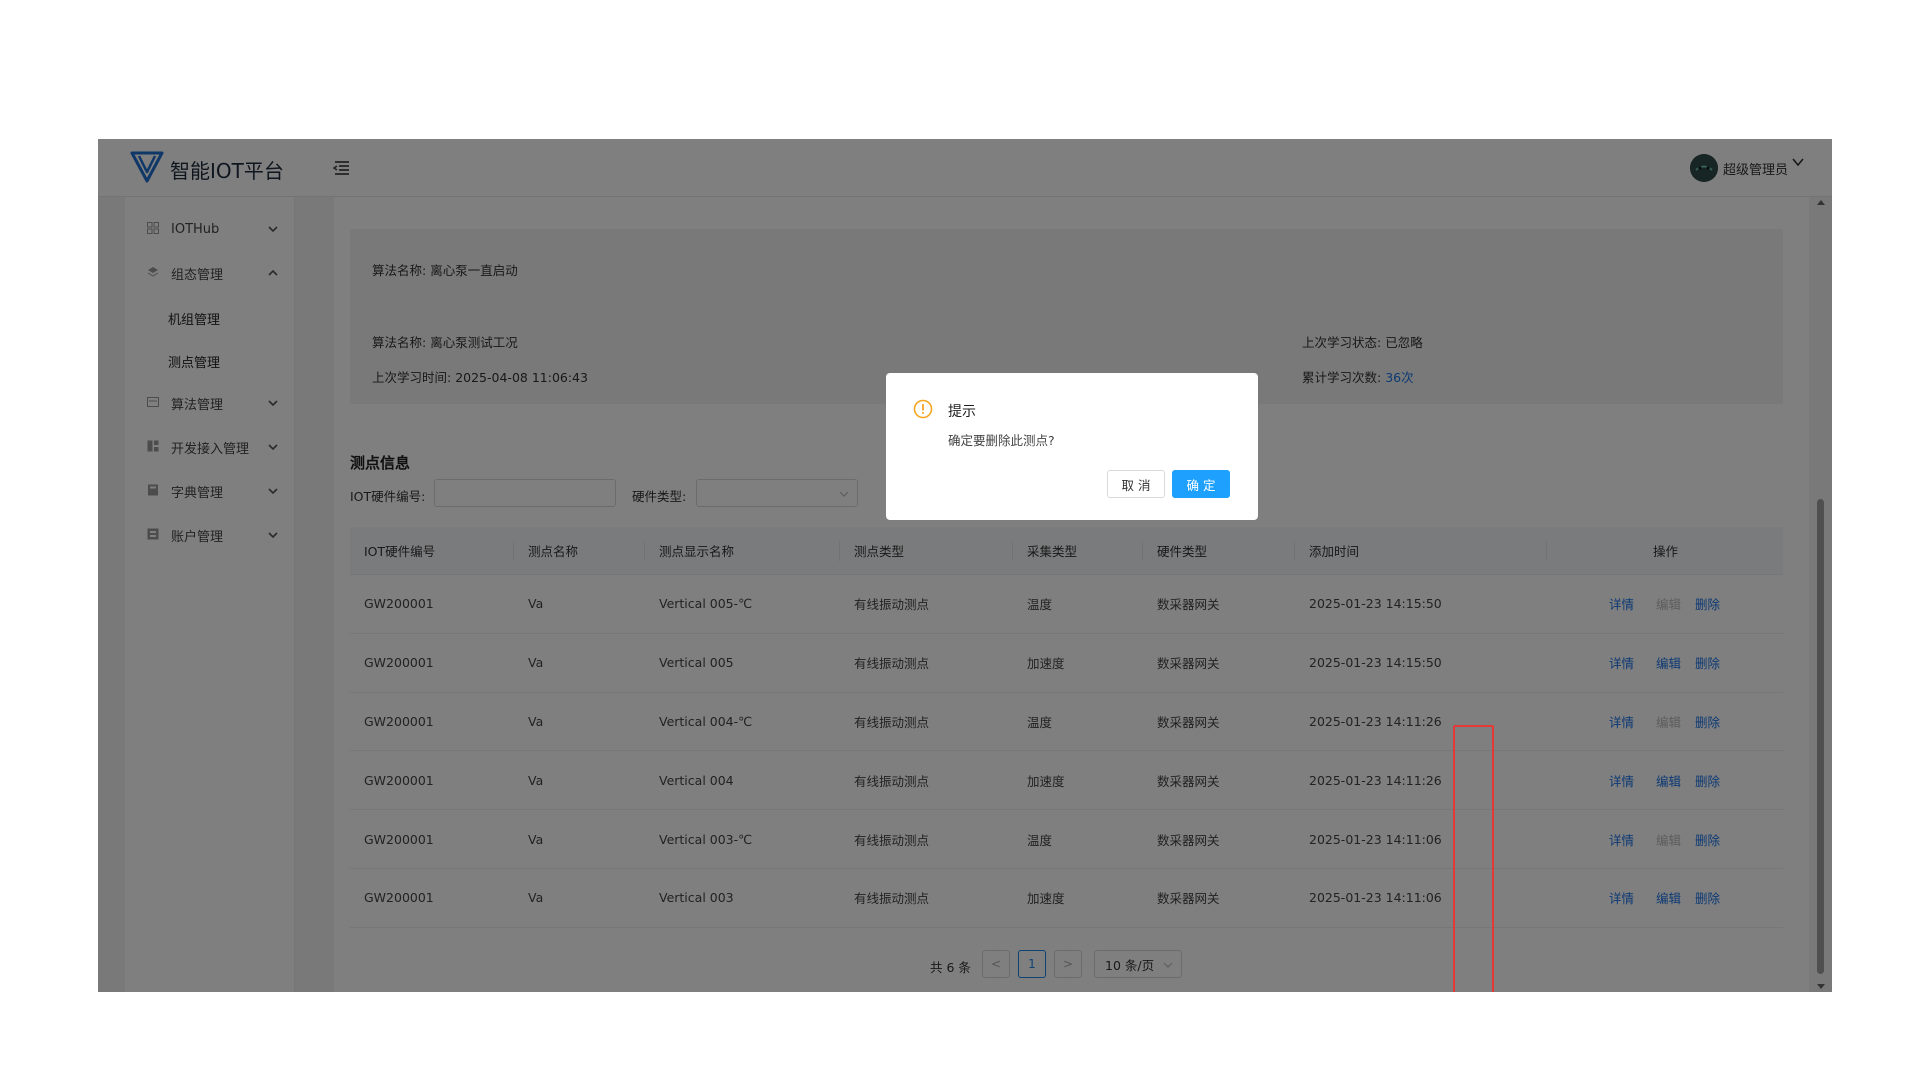  What do you see at coordinates (1201, 484) in the screenshot?
I see `confirm-button: 确 定` at bounding box center [1201, 484].